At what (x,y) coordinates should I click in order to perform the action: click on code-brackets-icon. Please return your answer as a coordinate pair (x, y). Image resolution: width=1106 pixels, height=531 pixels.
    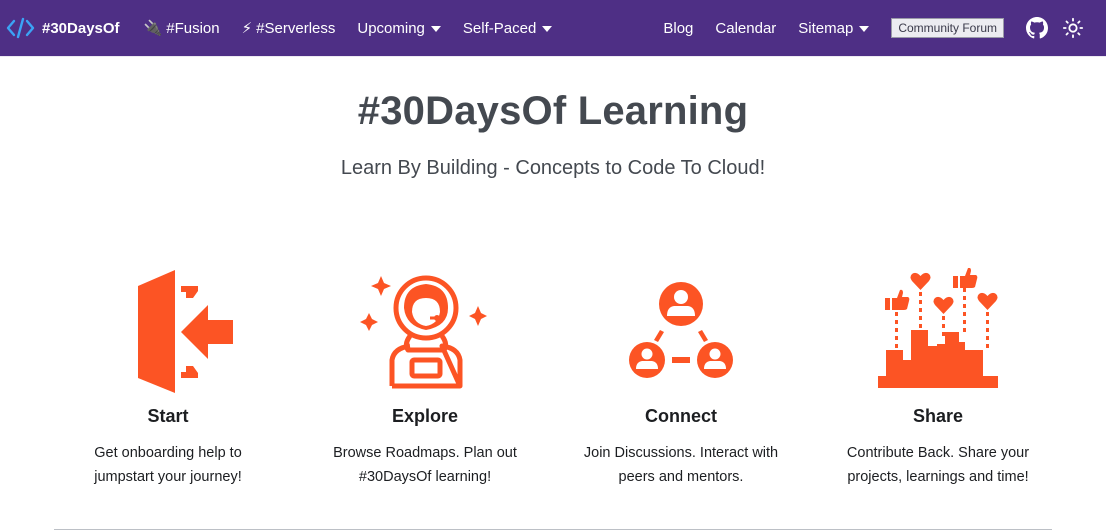
    Looking at the image, I should click on (20, 28).